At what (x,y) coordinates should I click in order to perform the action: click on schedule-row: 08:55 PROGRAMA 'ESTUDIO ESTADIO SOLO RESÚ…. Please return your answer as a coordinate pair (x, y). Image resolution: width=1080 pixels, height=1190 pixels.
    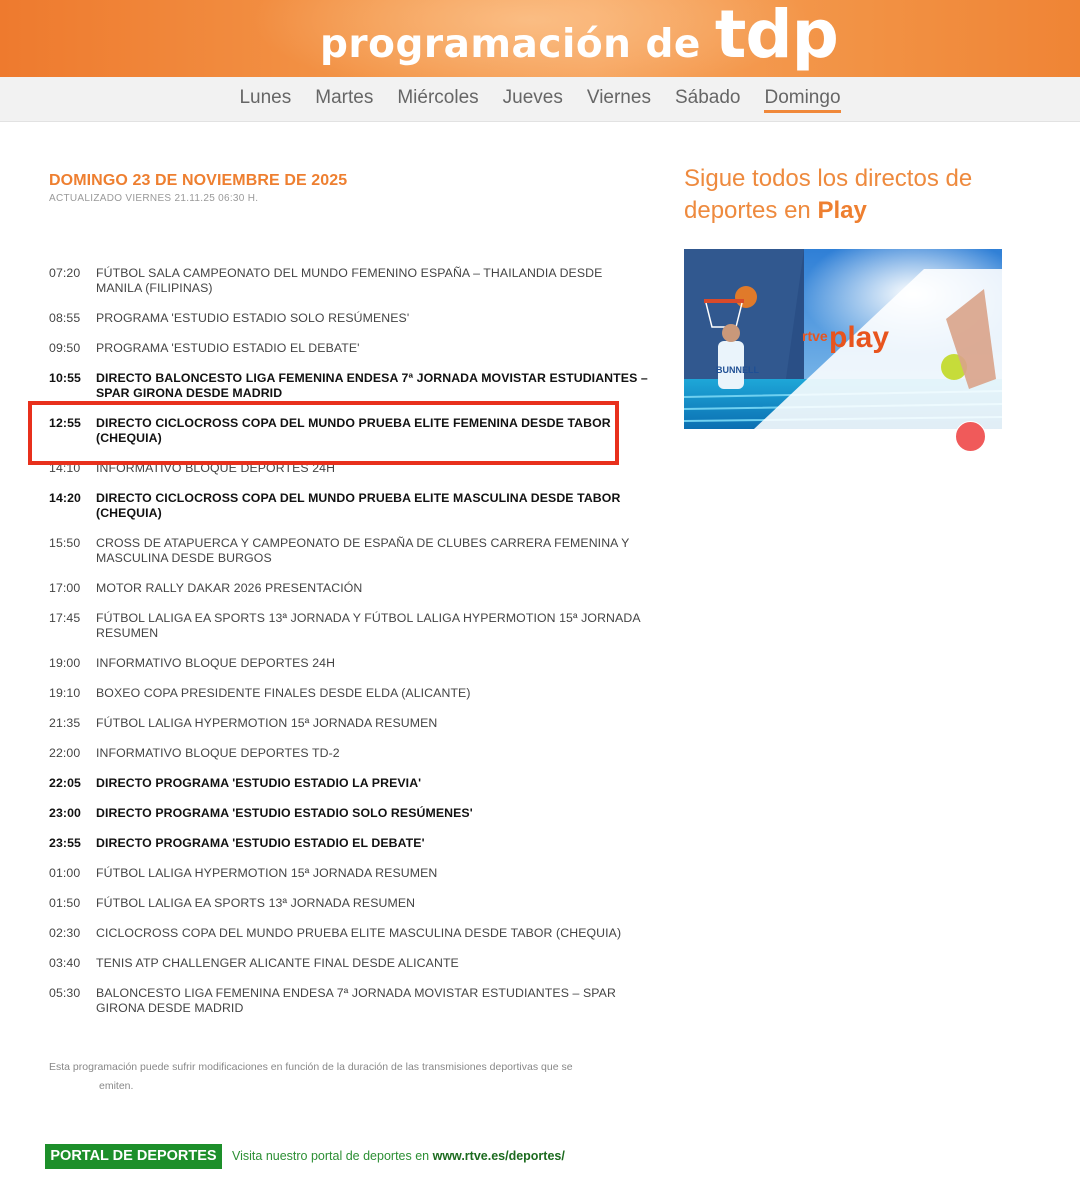
    Looking at the image, I should click on (349, 318).